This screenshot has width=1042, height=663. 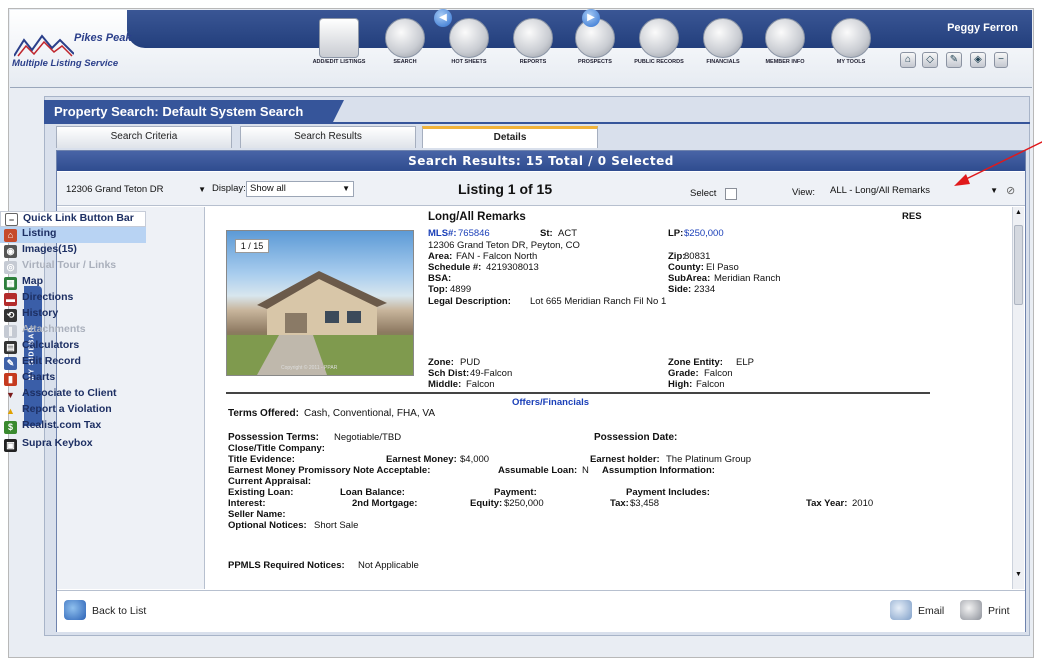 What do you see at coordinates (591, 18) in the screenshot?
I see `next-listing-button: ▶` at bounding box center [591, 18].